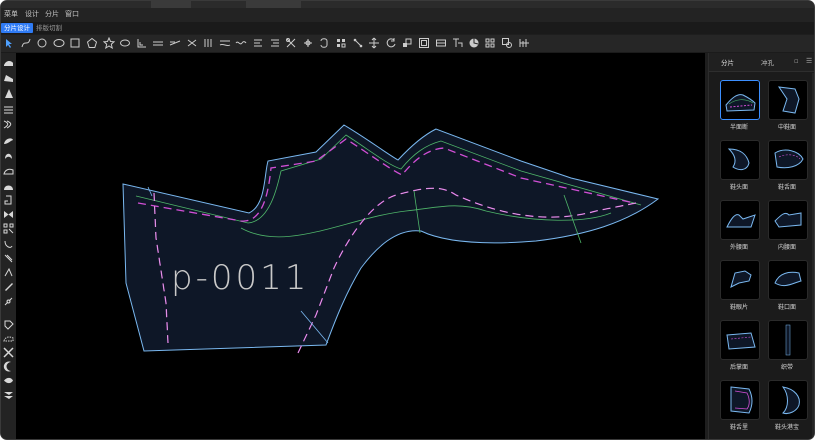 This screenshot has height=440, width=815. What do you see at coordinates (391, 43) in the screenshot?
I see `rotate-icon` at bounding box center [391, 43].